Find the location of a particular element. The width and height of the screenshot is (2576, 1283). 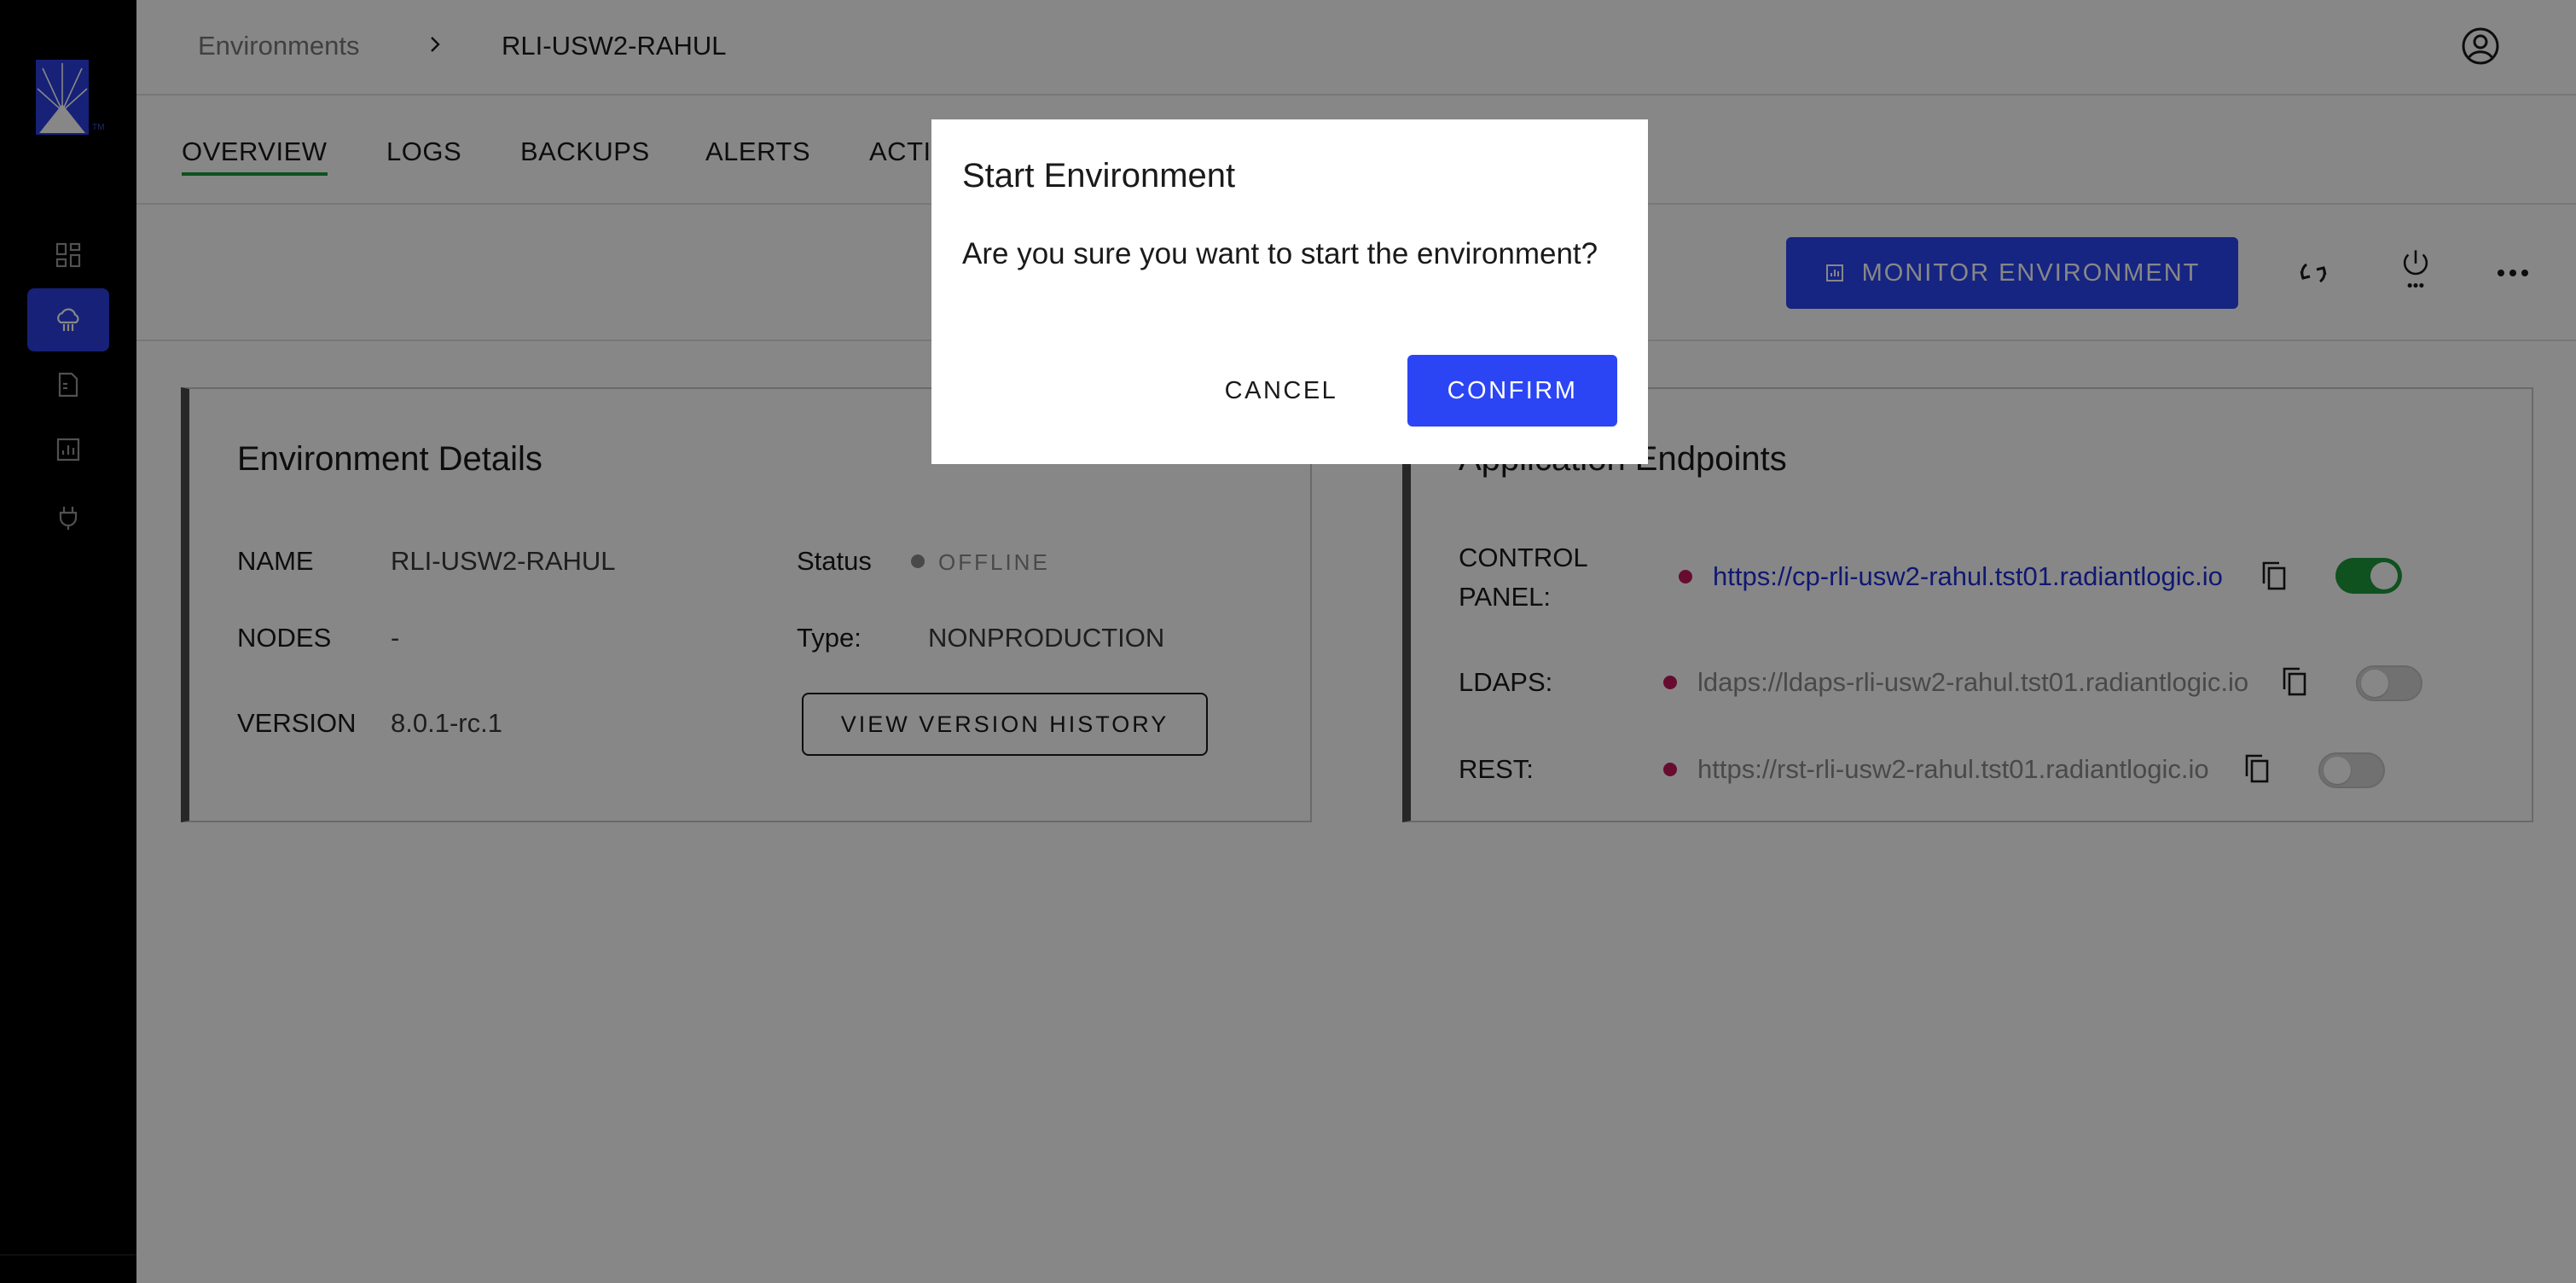

confirm-button: CONFIRM is located at coordinates (1512, 391).